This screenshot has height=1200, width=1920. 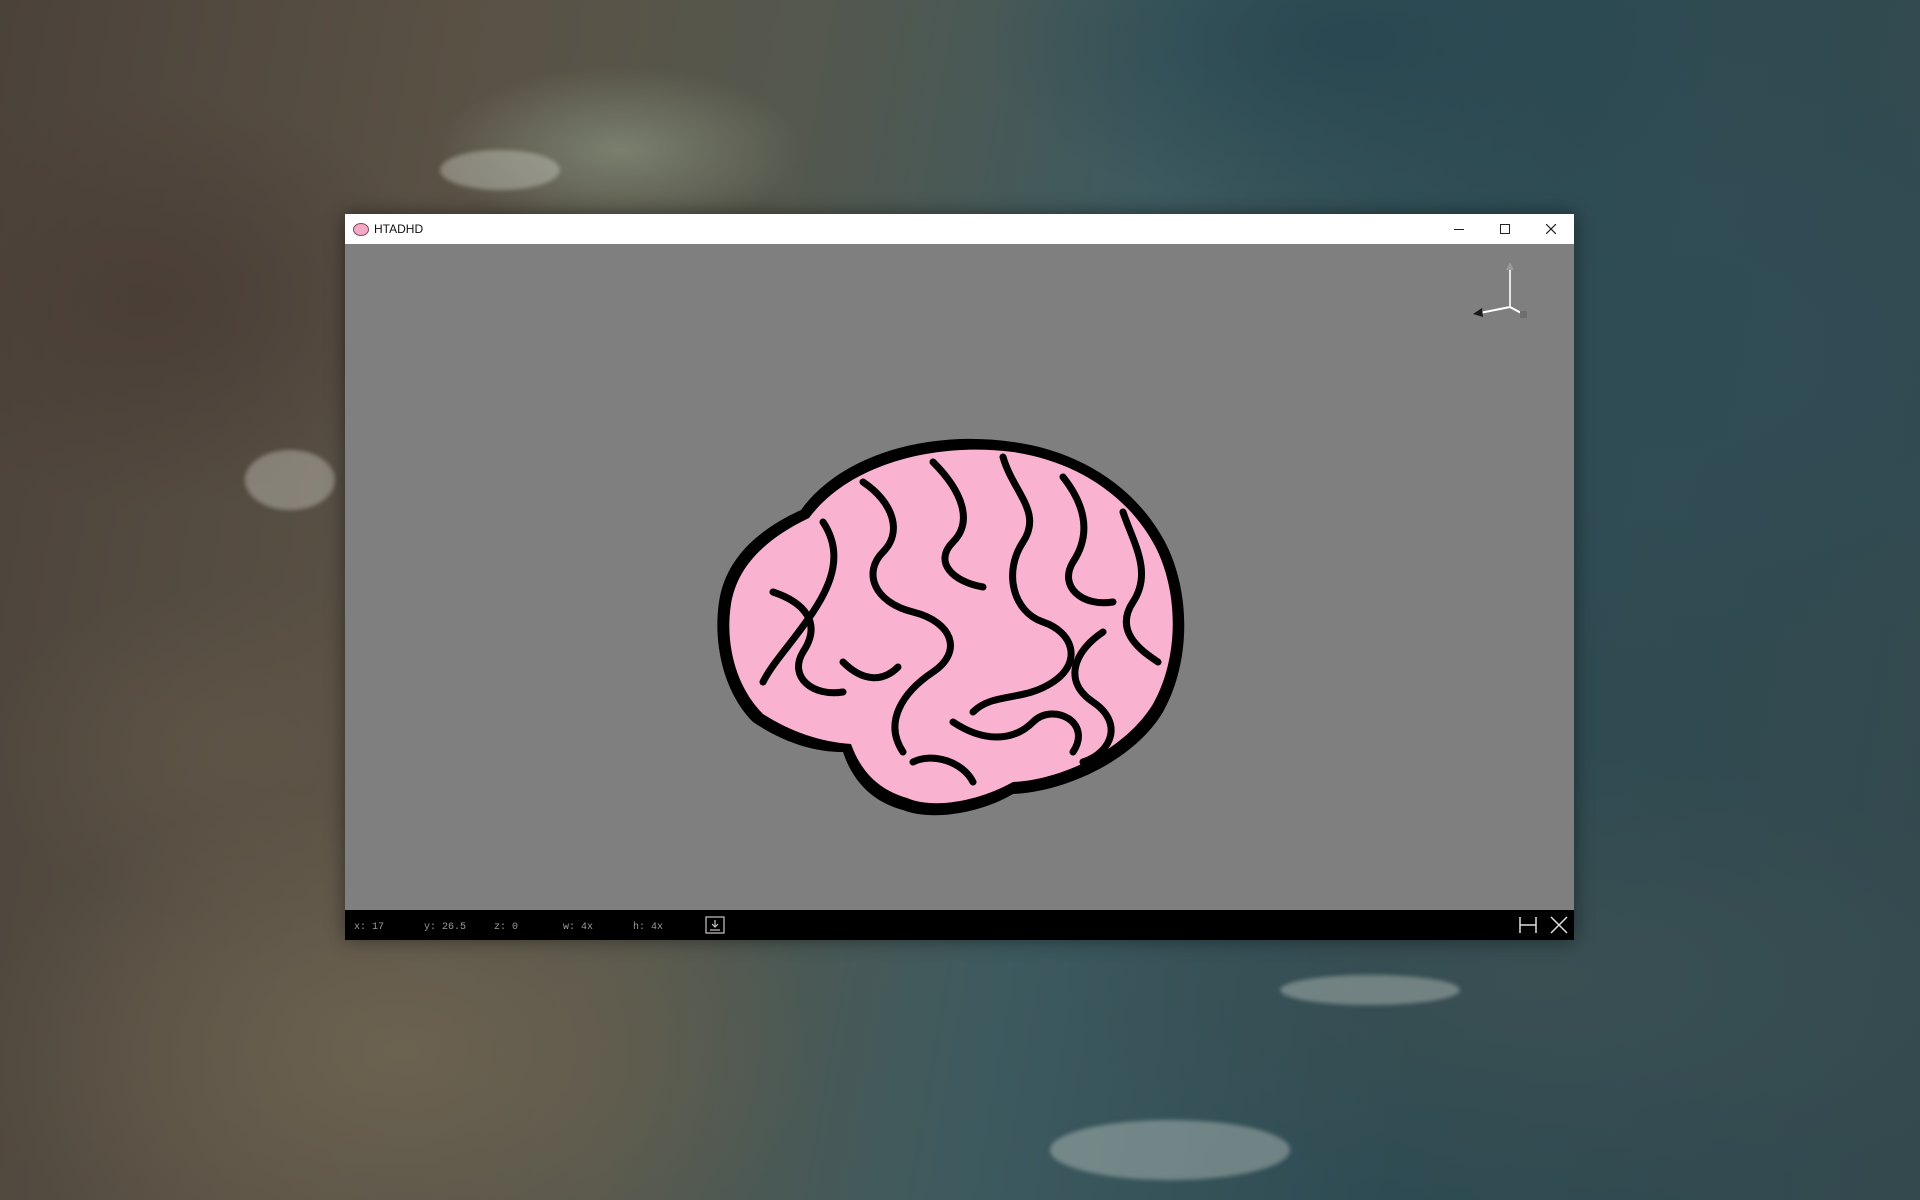 What do you see at coordinates (361, 229) in the screenshot?
I see `brain-icon` at bounding box center [361, 229].